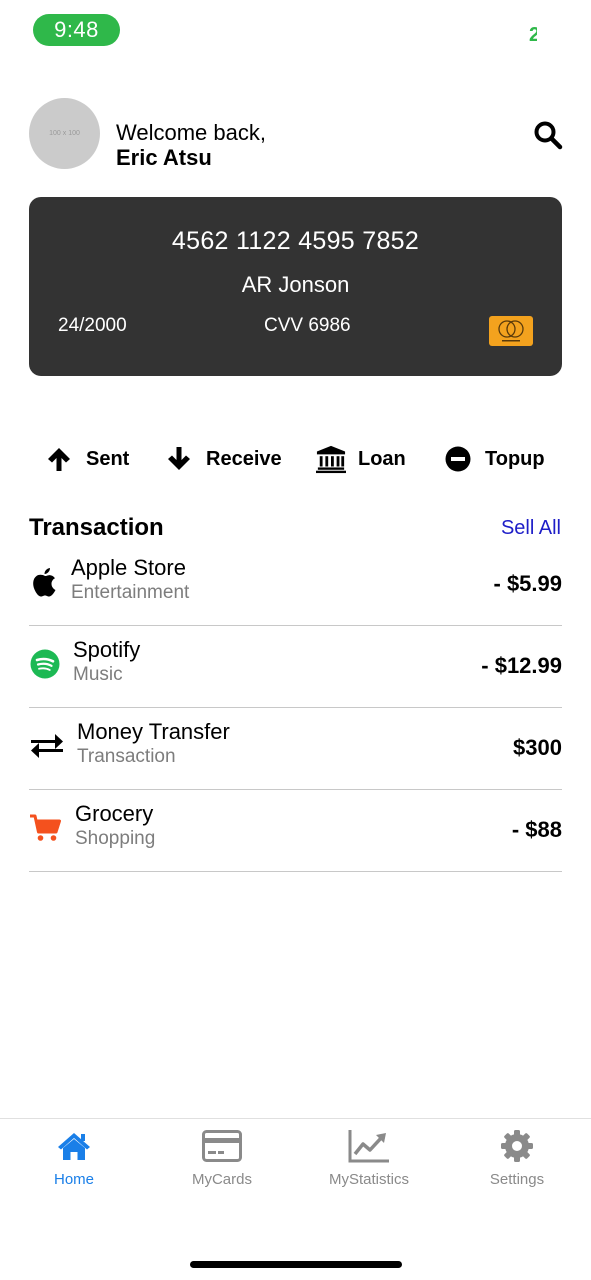 Image resolution: width=591 pixels, height=1280 pixels. I want to click on card-expiry: 24/2000, so click(92, 325).